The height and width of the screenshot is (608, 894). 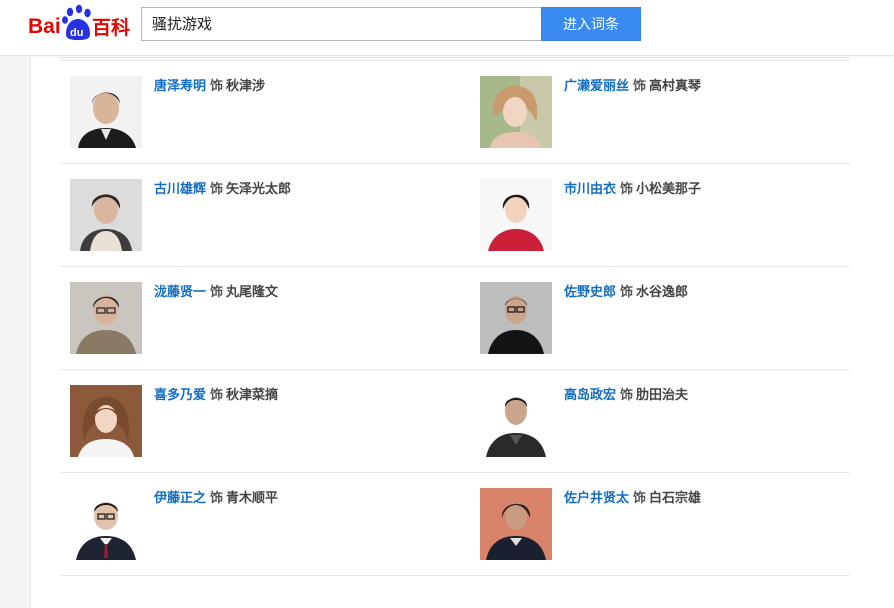 What do you see at coordinates (455, 215) in the screenshot?
I see `cast-row: 古川雄辉饰矢泽光太郎 市川由衣饰小松美那子` at bounding box center [455, 215].